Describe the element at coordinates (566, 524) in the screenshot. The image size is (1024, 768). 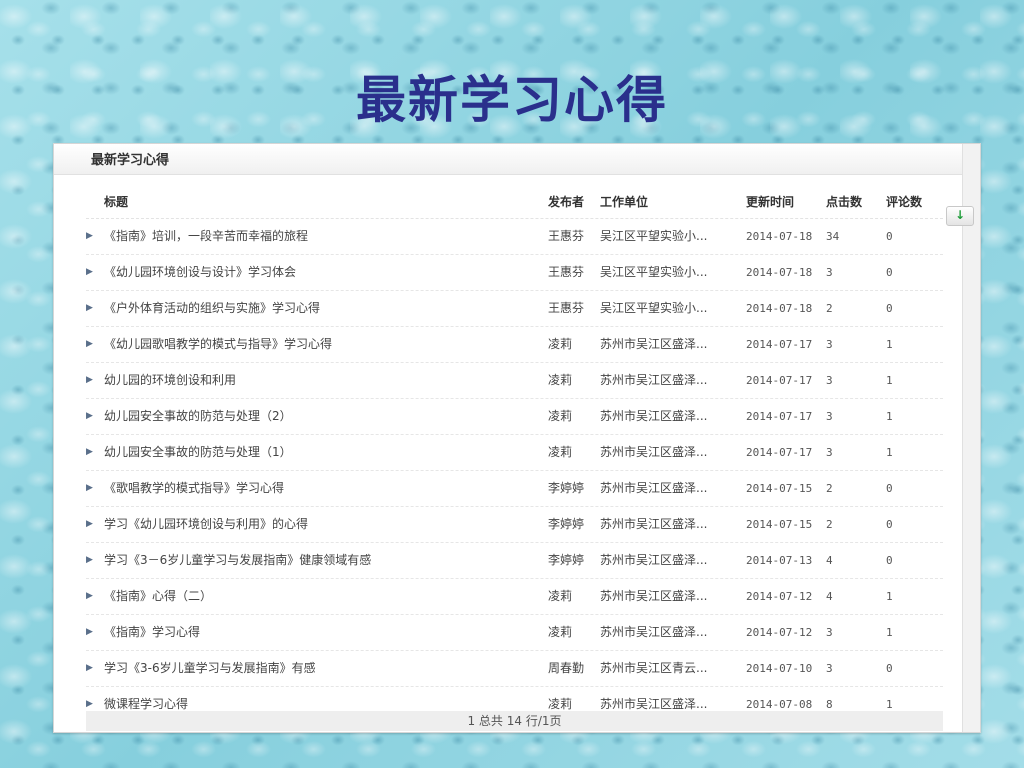
I see `row-publisher: 李婷婷` at that location.